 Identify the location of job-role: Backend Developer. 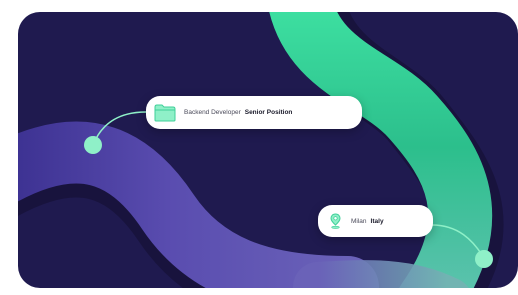
(212, 112).